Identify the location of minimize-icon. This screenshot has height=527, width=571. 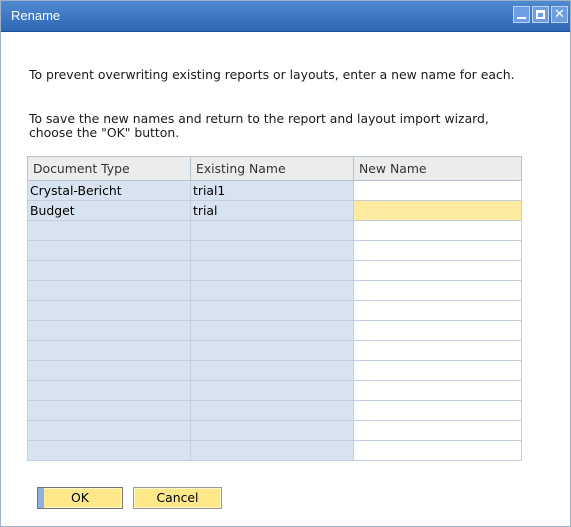
(521, 14).